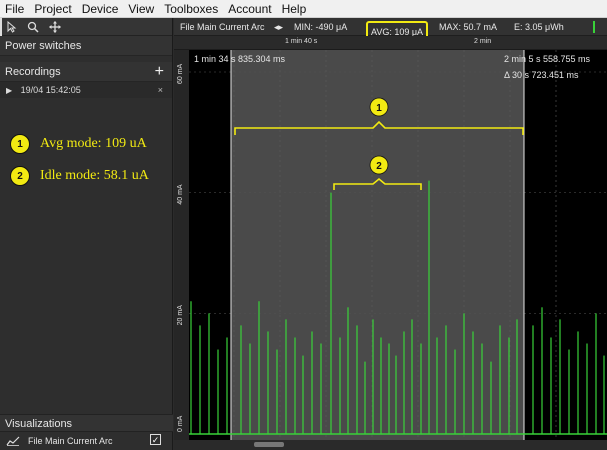  I want to click on annotation-1: 1 Avg mode: 109 uA, so click(79, 144).